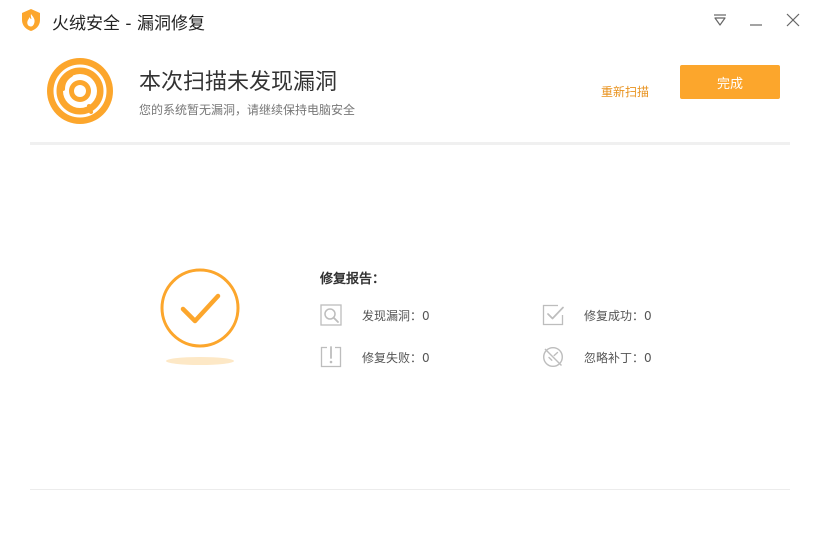  What do you see at coordinates (396, 357) in the screenshot?
I see `stat-failed-label: 修复失败：0` at bounding box center [396, 357].